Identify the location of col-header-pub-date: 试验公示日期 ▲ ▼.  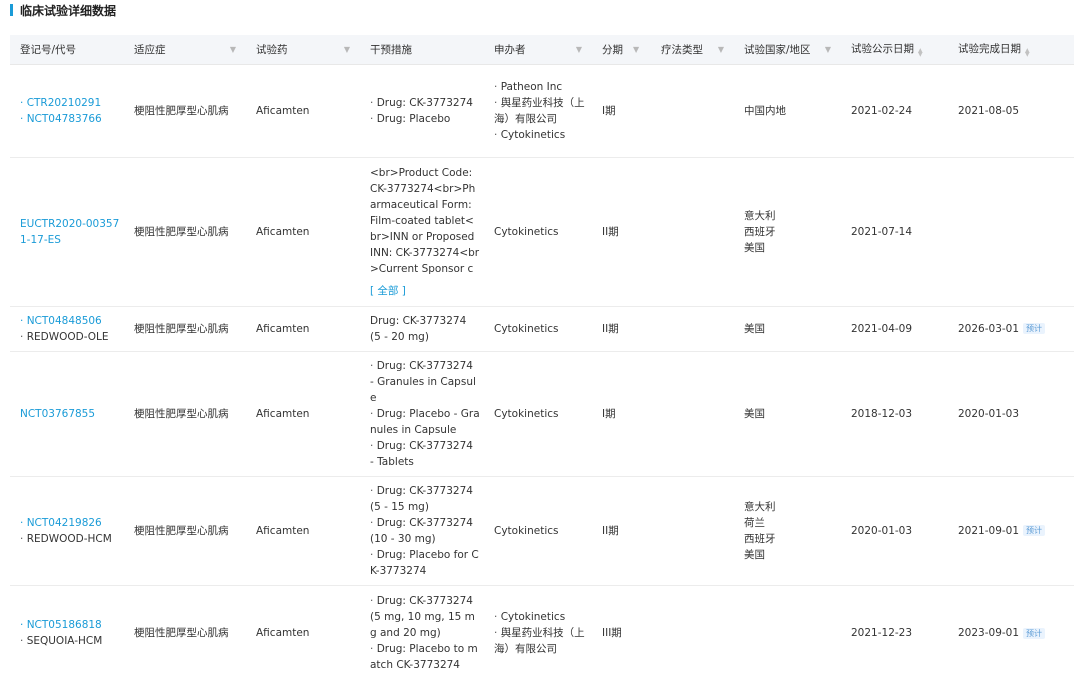
(894, 50).